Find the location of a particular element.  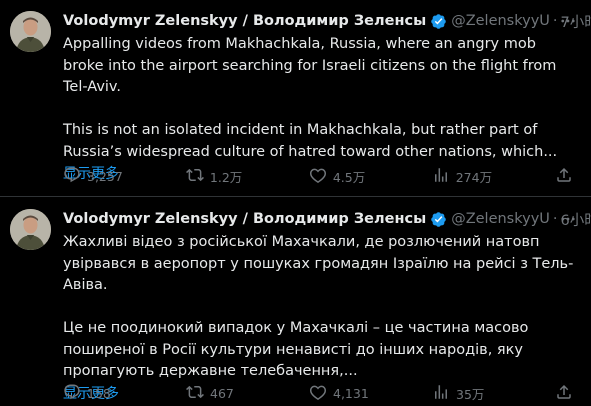

repost-button: 1.2万 is located at coordinates (215, 176).